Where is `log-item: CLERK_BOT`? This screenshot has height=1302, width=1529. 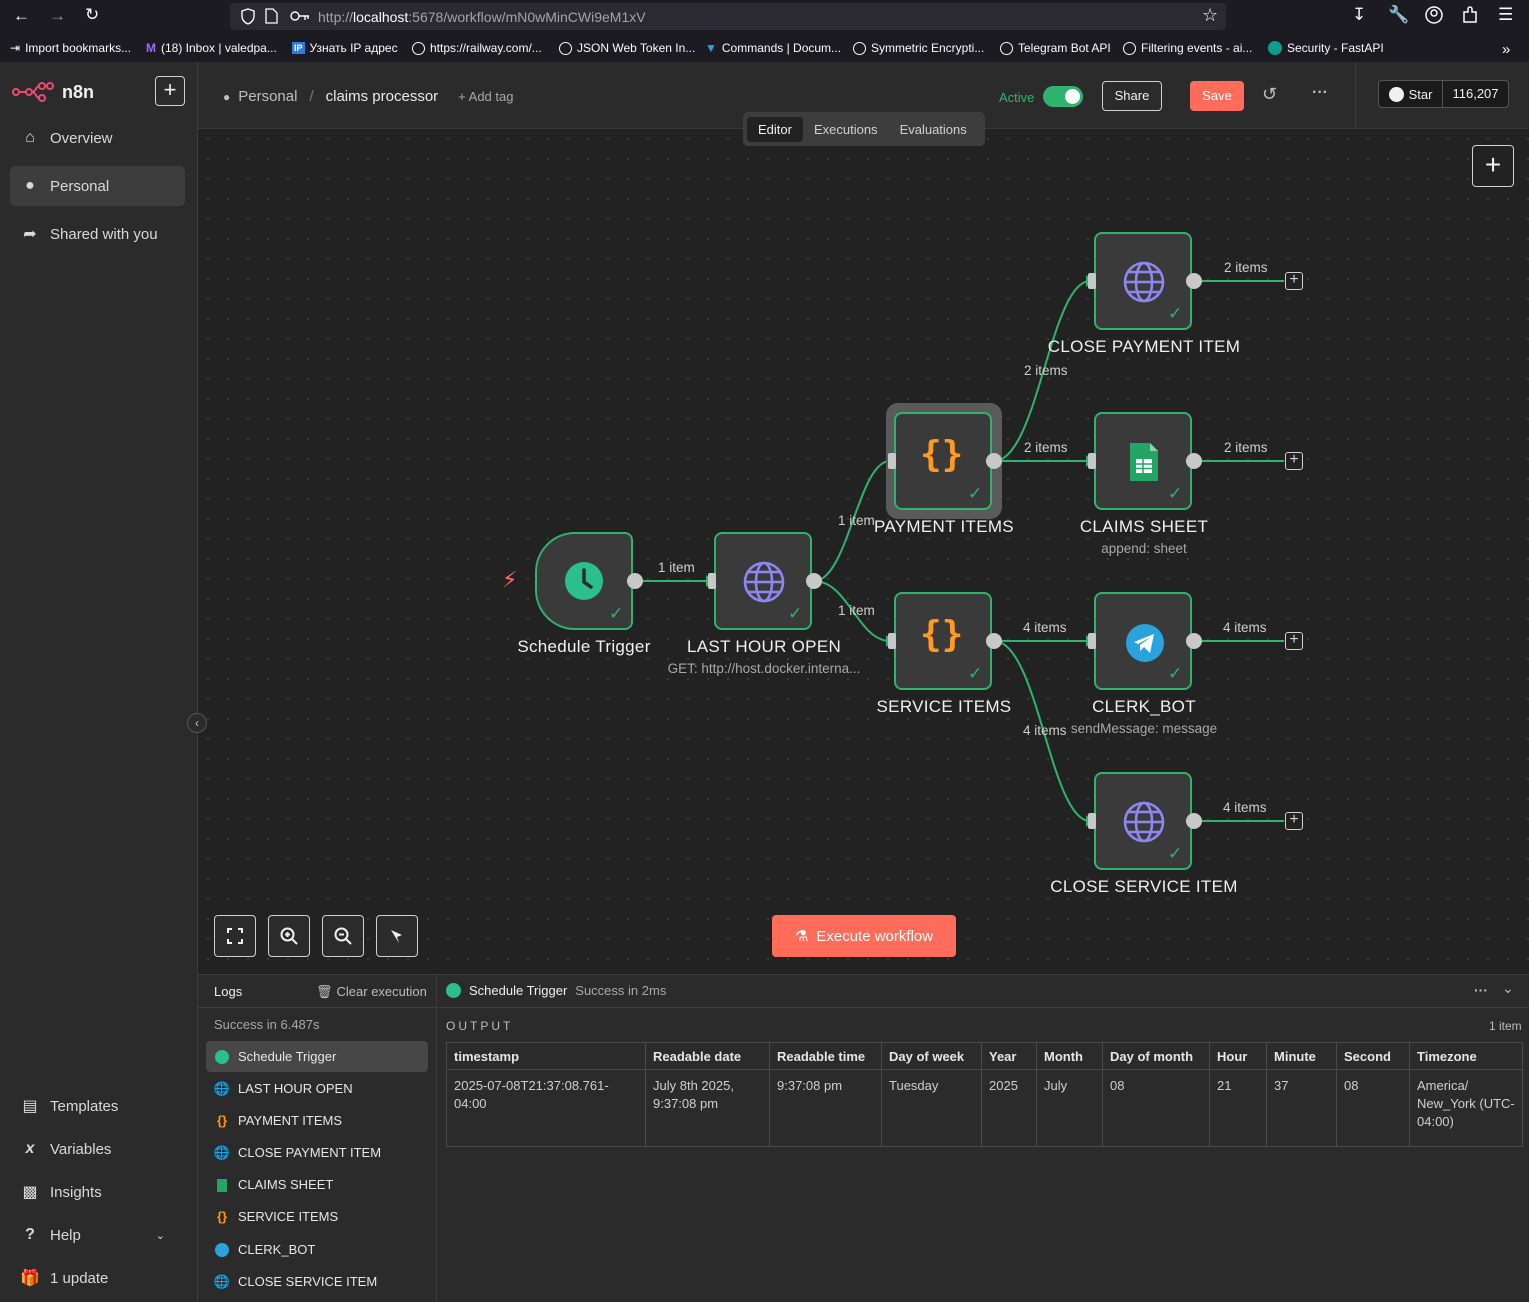 log-item: CLERK_BOT is located at coordinates (317, 1249).